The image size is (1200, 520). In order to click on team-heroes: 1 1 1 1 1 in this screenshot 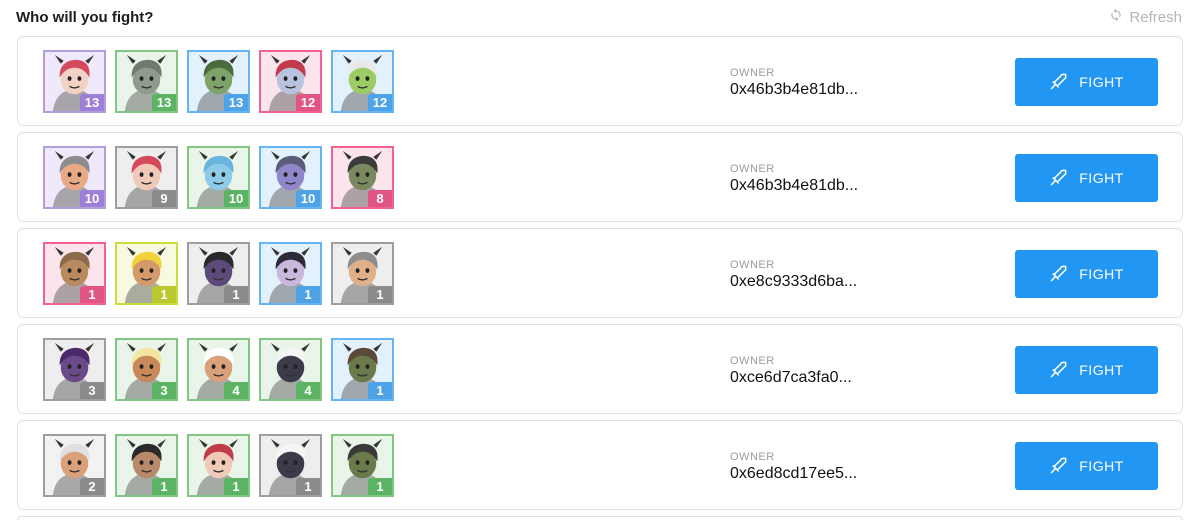, I will do `click(218, 273)`.